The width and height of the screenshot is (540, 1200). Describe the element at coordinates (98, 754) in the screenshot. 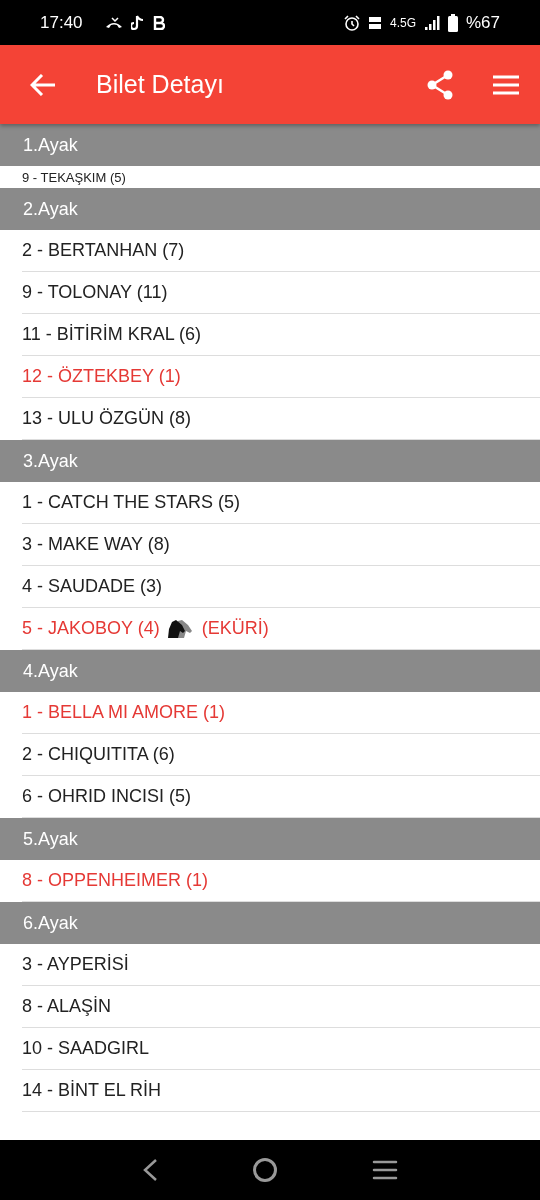

I see `horse-entry: 2 - CHIQUITITA (6)` at that location.